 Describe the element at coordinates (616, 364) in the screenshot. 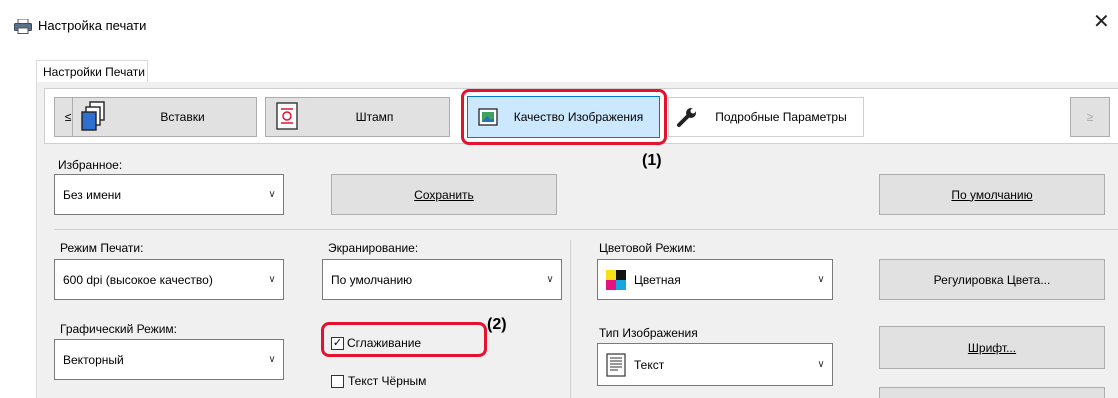

I see `text-document-icon` at that location.